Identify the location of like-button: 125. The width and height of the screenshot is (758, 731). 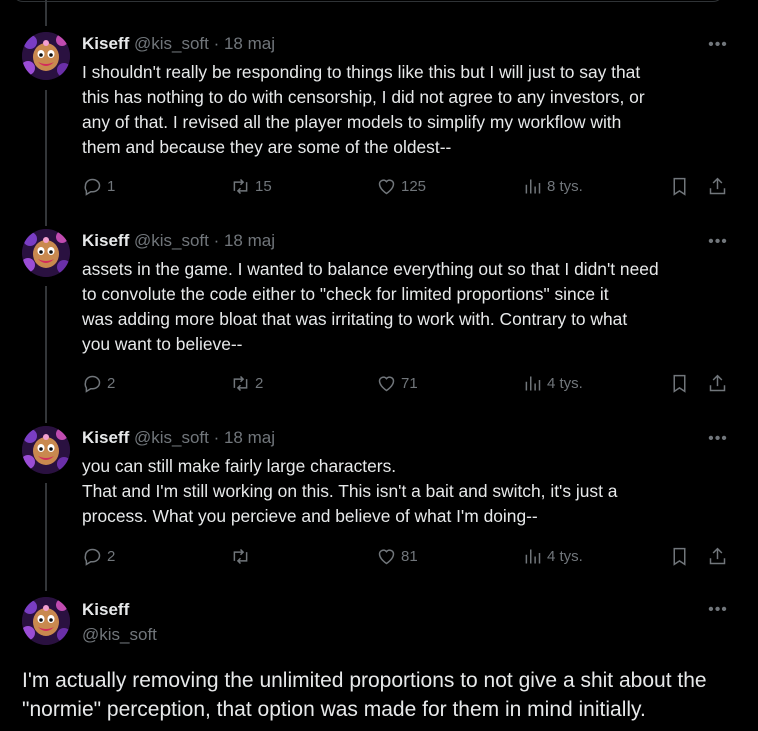
(401, 186).